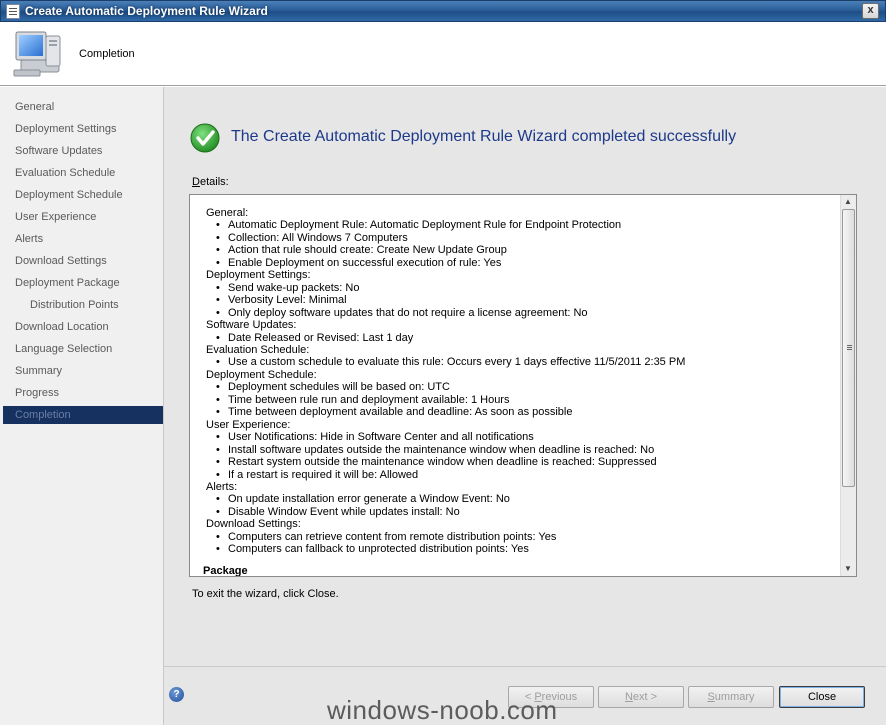 The width and height of the screenshot is (886, 725). Describe the element at coordinates (848, 568) in the screenshot. I see `scroll-down-arrow-icon: ▼` at that location.